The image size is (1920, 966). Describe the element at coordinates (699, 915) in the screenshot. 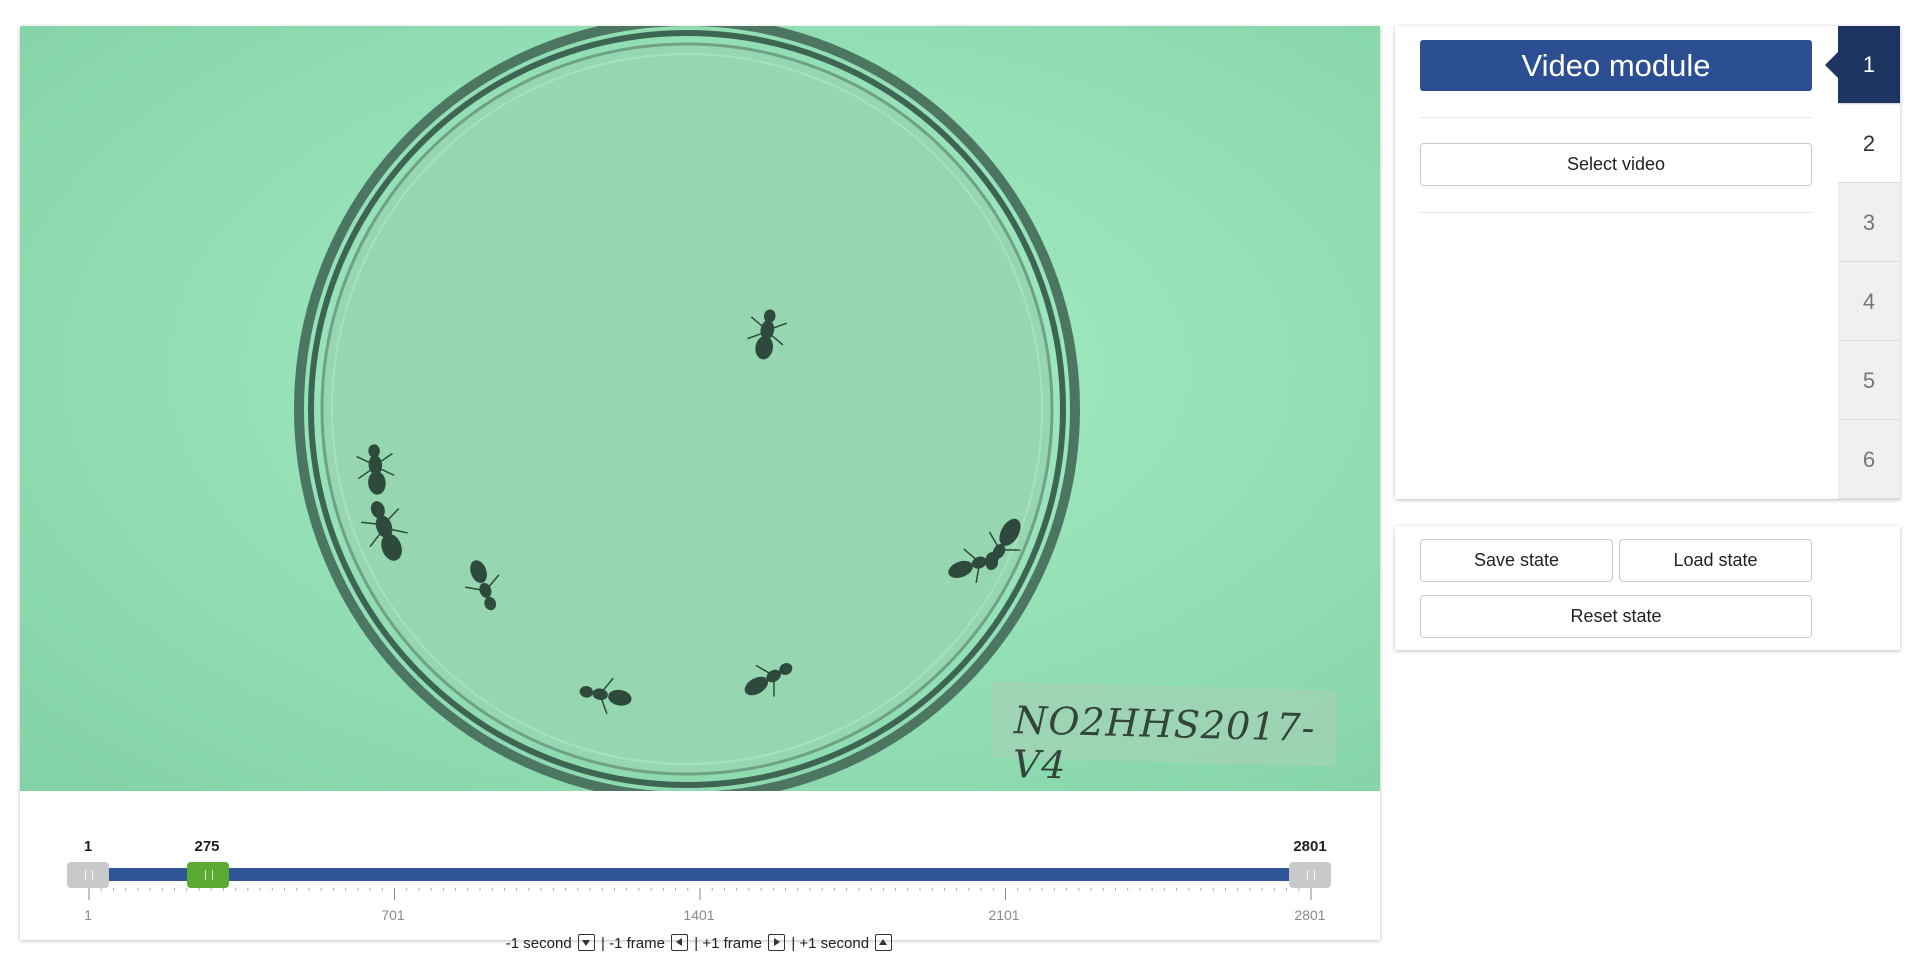

I see `tick-label: 1401` at that location.